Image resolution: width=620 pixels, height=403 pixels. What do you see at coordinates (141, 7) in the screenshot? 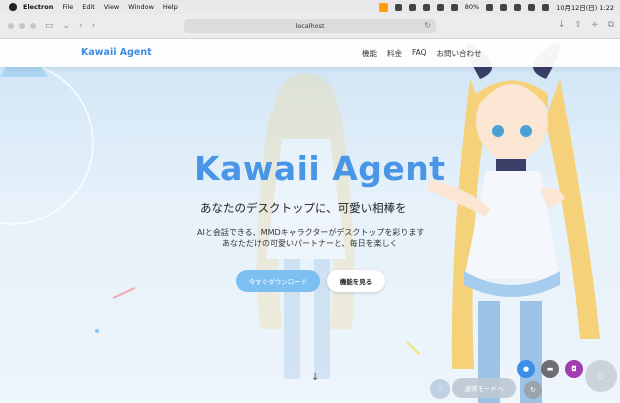
I see `menu-window: Window` at bounding box center [141, 7].